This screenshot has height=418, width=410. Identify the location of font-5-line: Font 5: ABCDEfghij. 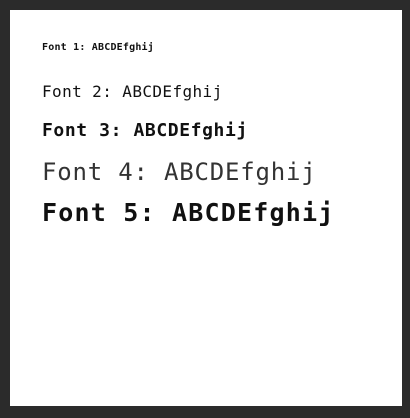
(188, 212).